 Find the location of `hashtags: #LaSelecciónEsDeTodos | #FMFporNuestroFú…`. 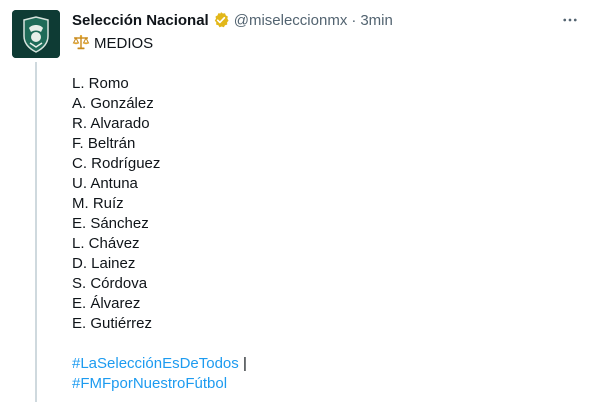

hashtags: #LaSelecciónEsDeTodos | #FMFporNuestroFú… is located at coordinates (322, 374).